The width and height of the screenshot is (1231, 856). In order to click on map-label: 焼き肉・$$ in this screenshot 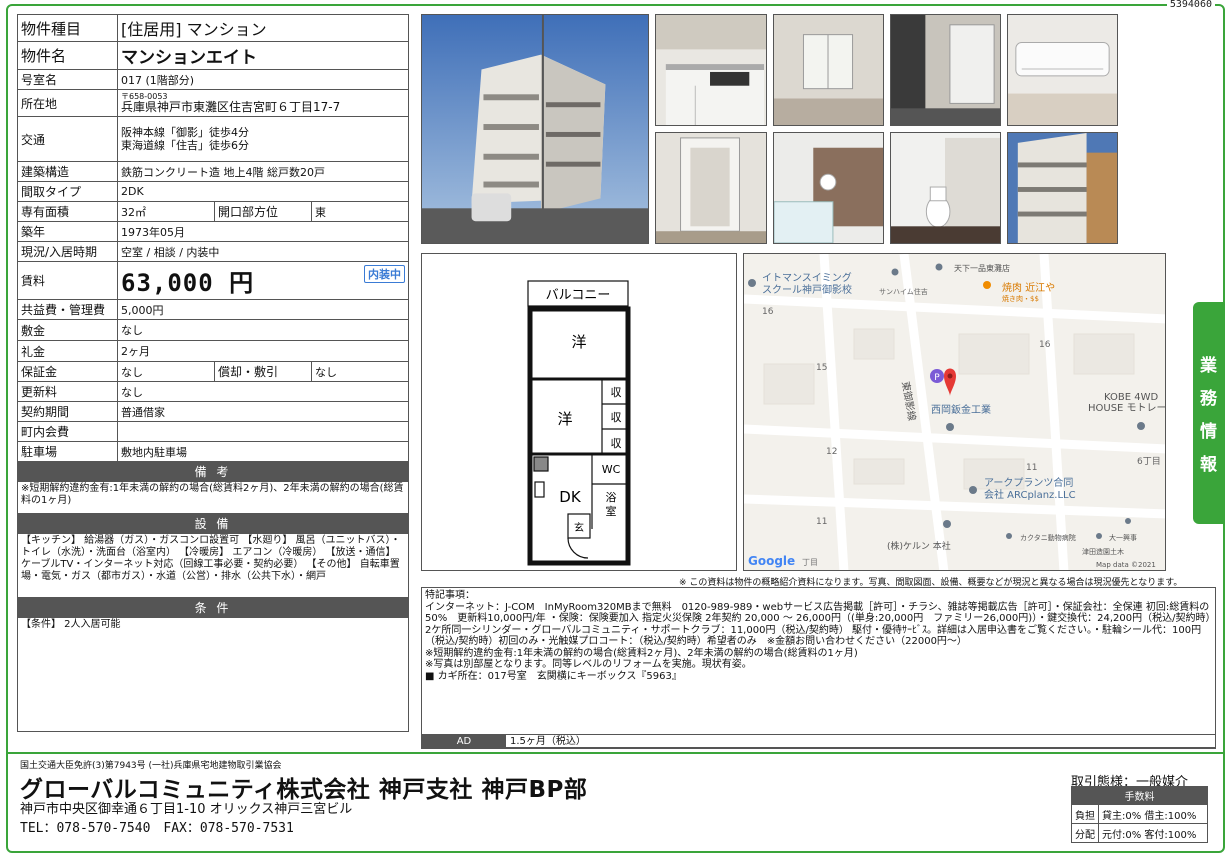, I will do `click(1020, 298)`.